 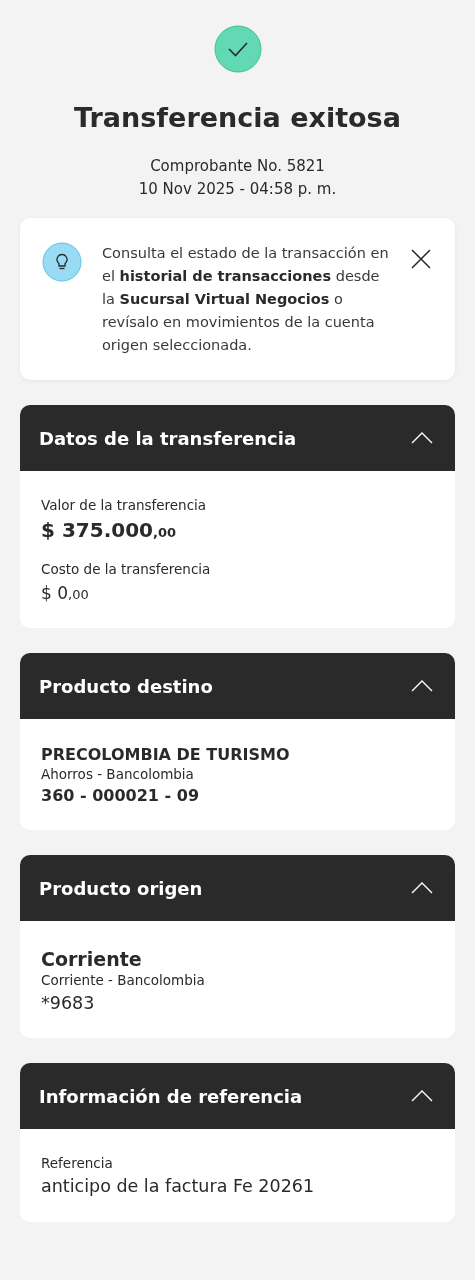 I want to click on close-icon, so click(x=421, y=259).